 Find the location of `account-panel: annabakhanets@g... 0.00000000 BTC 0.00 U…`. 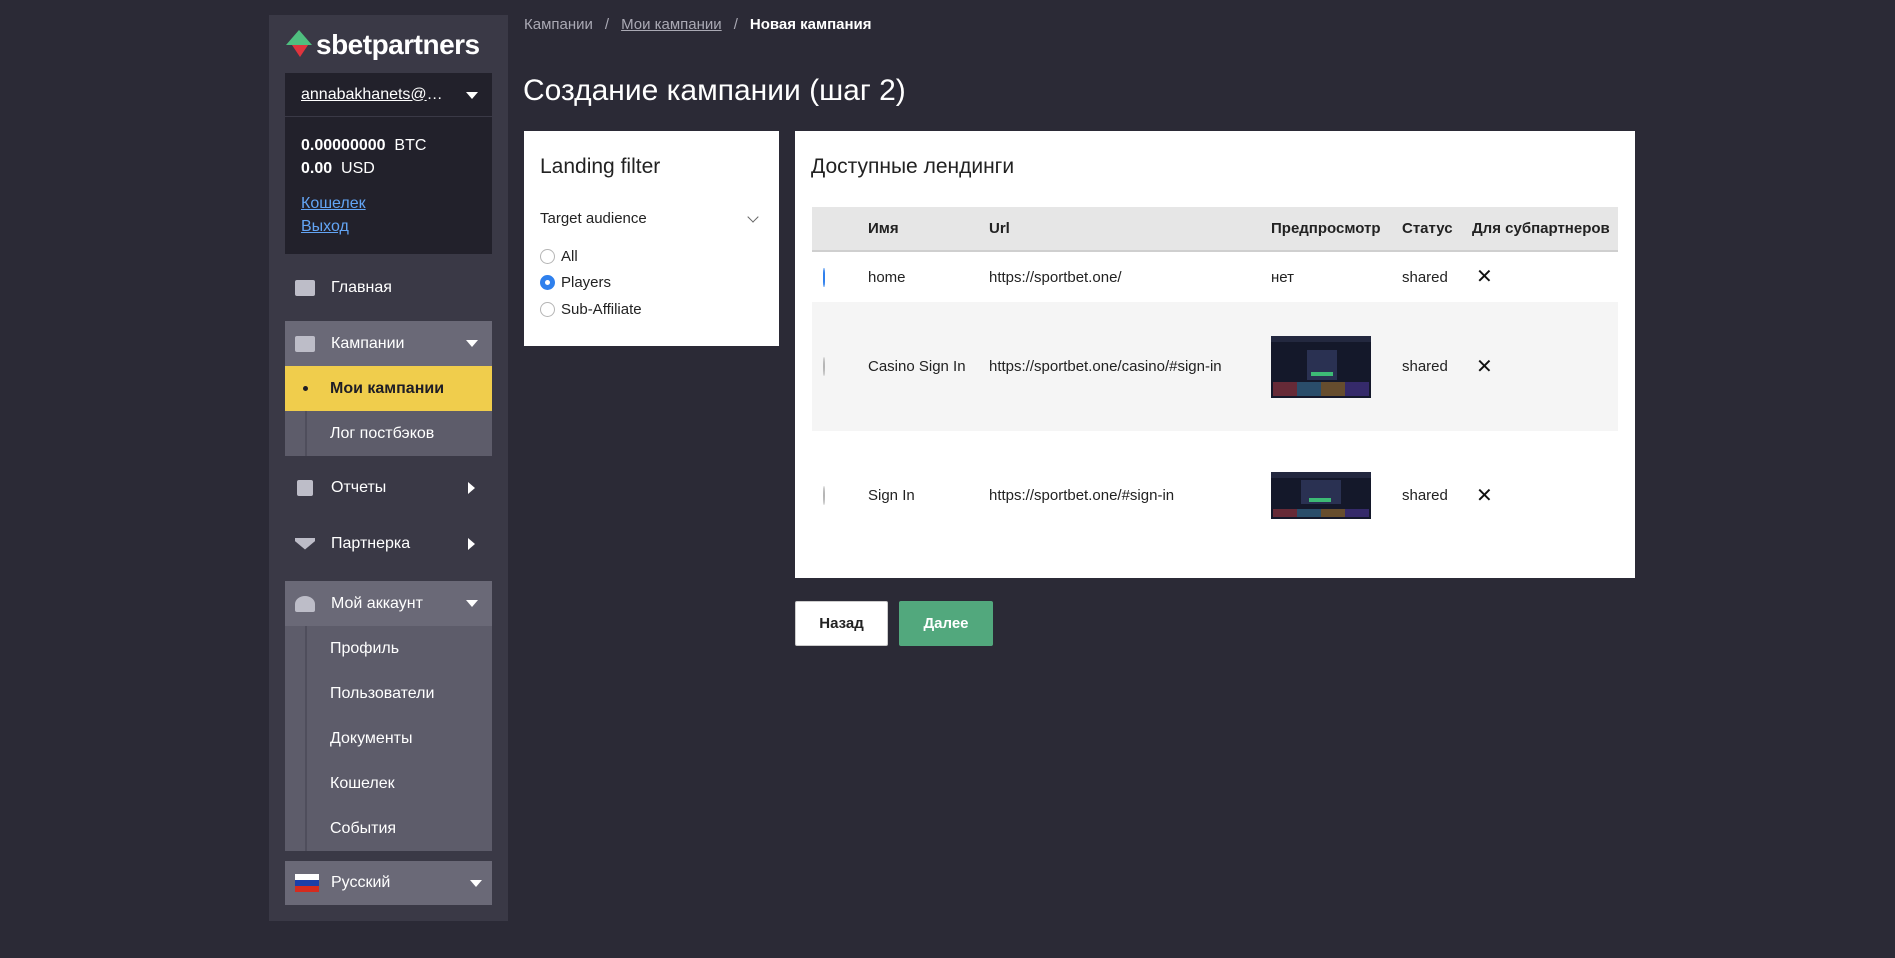

account-panel: annabakhanets@g... 0.00000000 BTC 0.00 U… is located at coordinates (388, 163).